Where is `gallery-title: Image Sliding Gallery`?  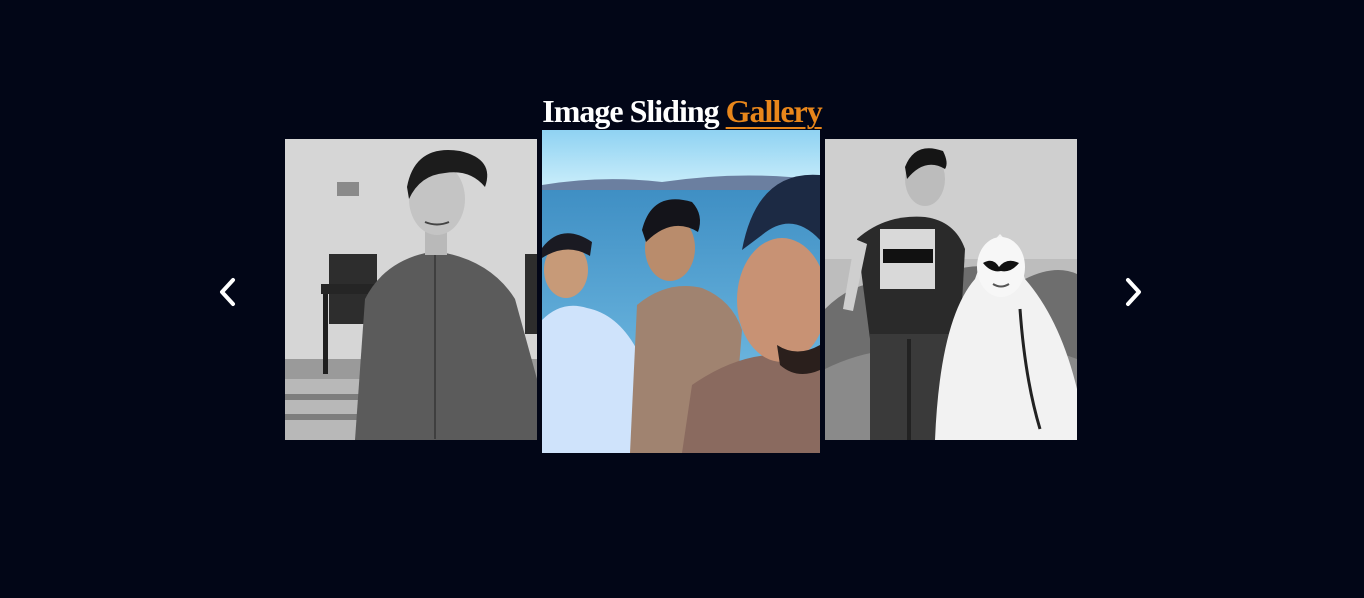
gallery-title: Image Sliding Gallery is located at coordinates (682, 111).